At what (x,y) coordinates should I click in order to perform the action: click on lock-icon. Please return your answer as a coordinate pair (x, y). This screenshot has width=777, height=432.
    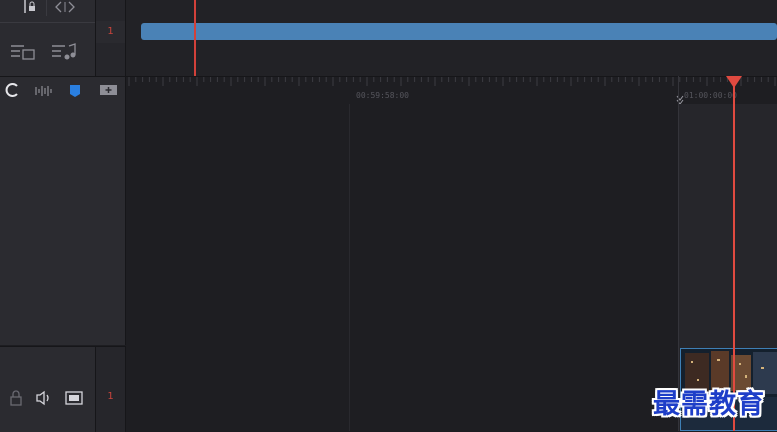
    Looking at the image, I should click on (16, 398).